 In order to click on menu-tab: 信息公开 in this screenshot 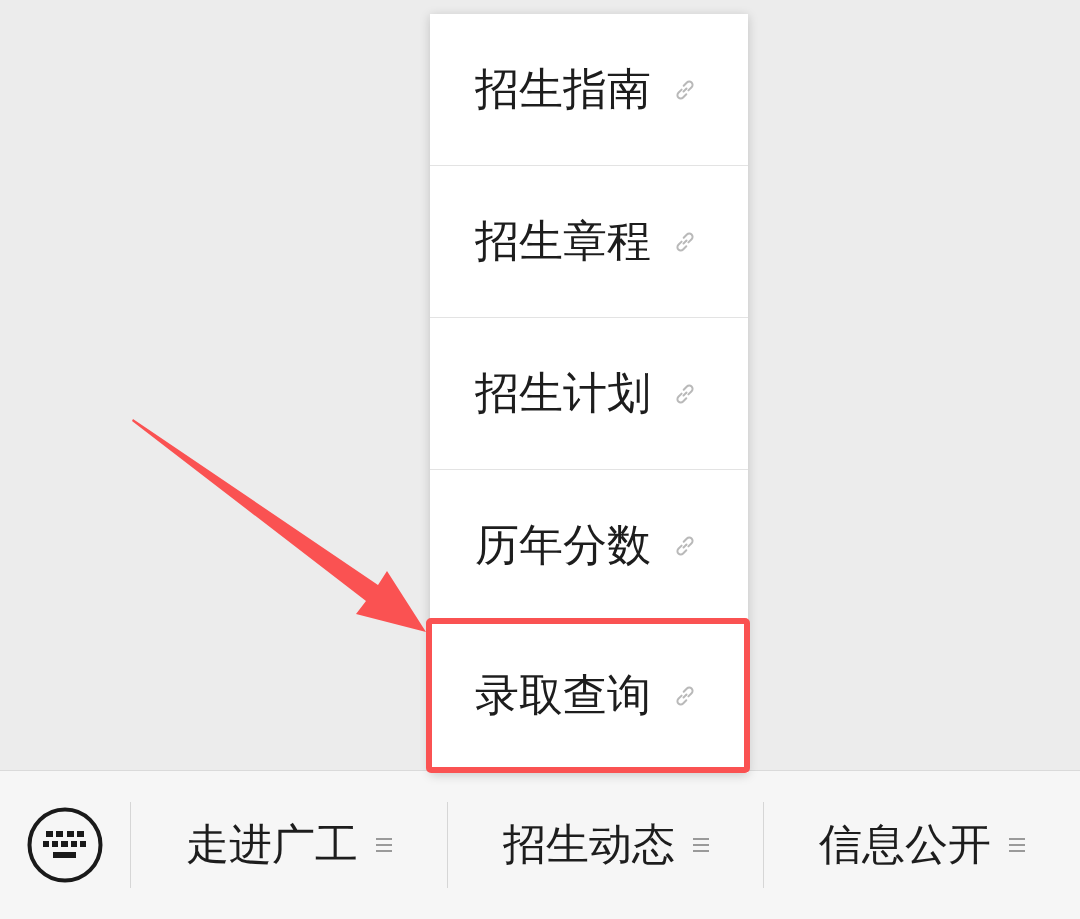, I will do `click(921, 845)`.